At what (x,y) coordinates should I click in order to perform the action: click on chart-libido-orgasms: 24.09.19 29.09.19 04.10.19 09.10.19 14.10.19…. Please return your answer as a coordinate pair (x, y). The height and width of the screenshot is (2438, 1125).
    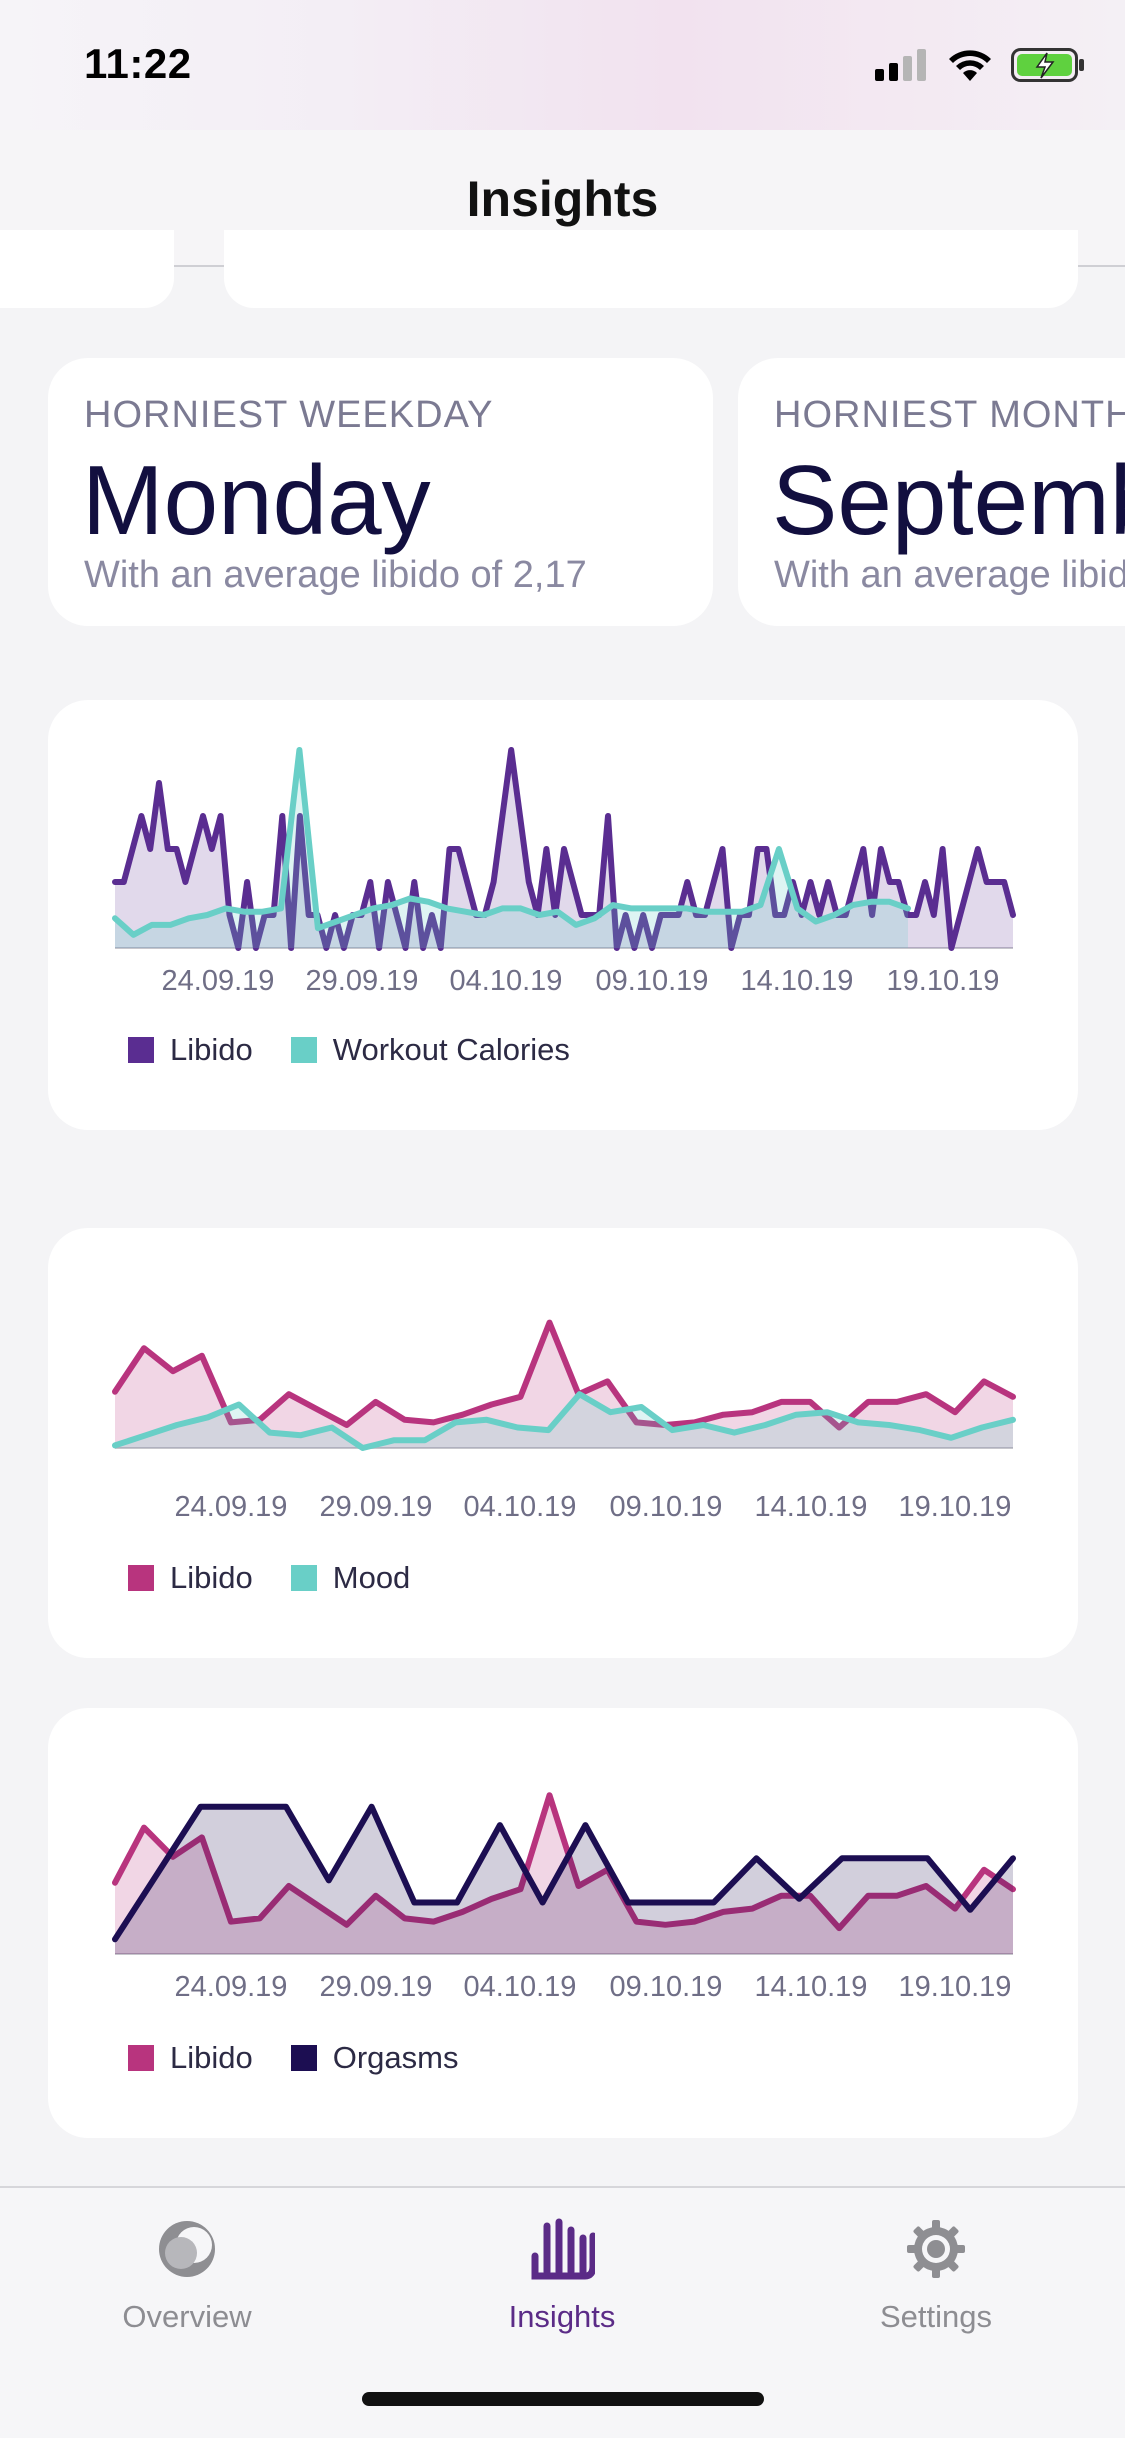
    Looking at the image, I should click on (564, 1897).